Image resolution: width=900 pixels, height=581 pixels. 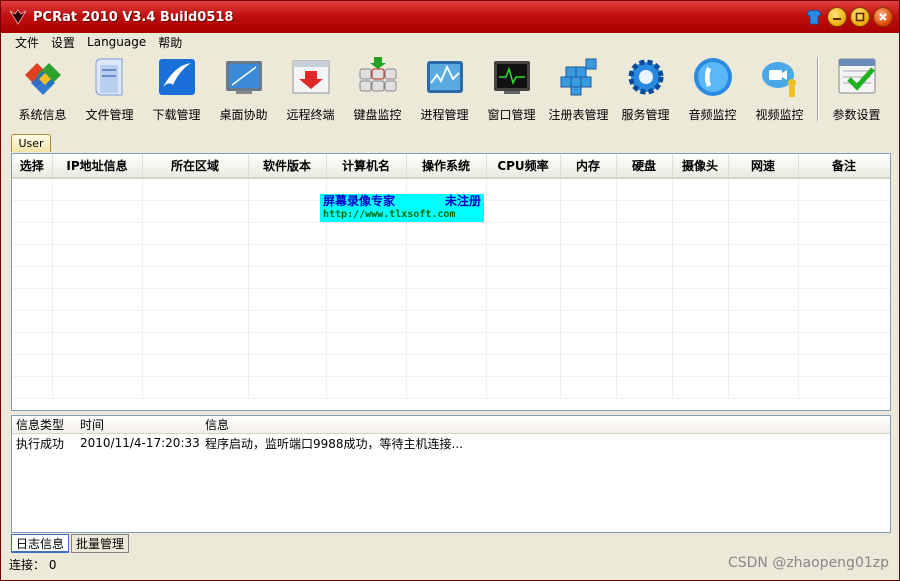 What do you see at coordinates (545, 424) in the screenshot?
I see `log-column-message: 信息` at bounding box center [545, 424].